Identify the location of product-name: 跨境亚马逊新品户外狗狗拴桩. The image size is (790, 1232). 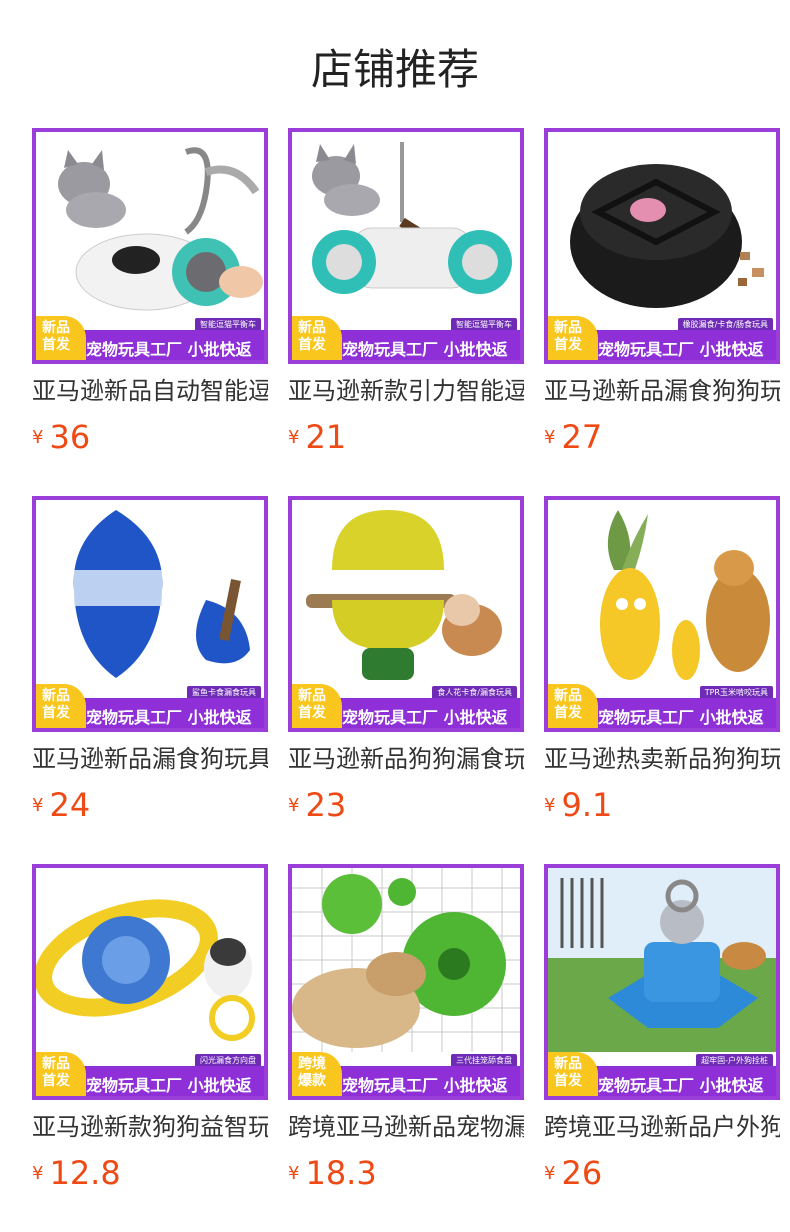
(662, 1127).